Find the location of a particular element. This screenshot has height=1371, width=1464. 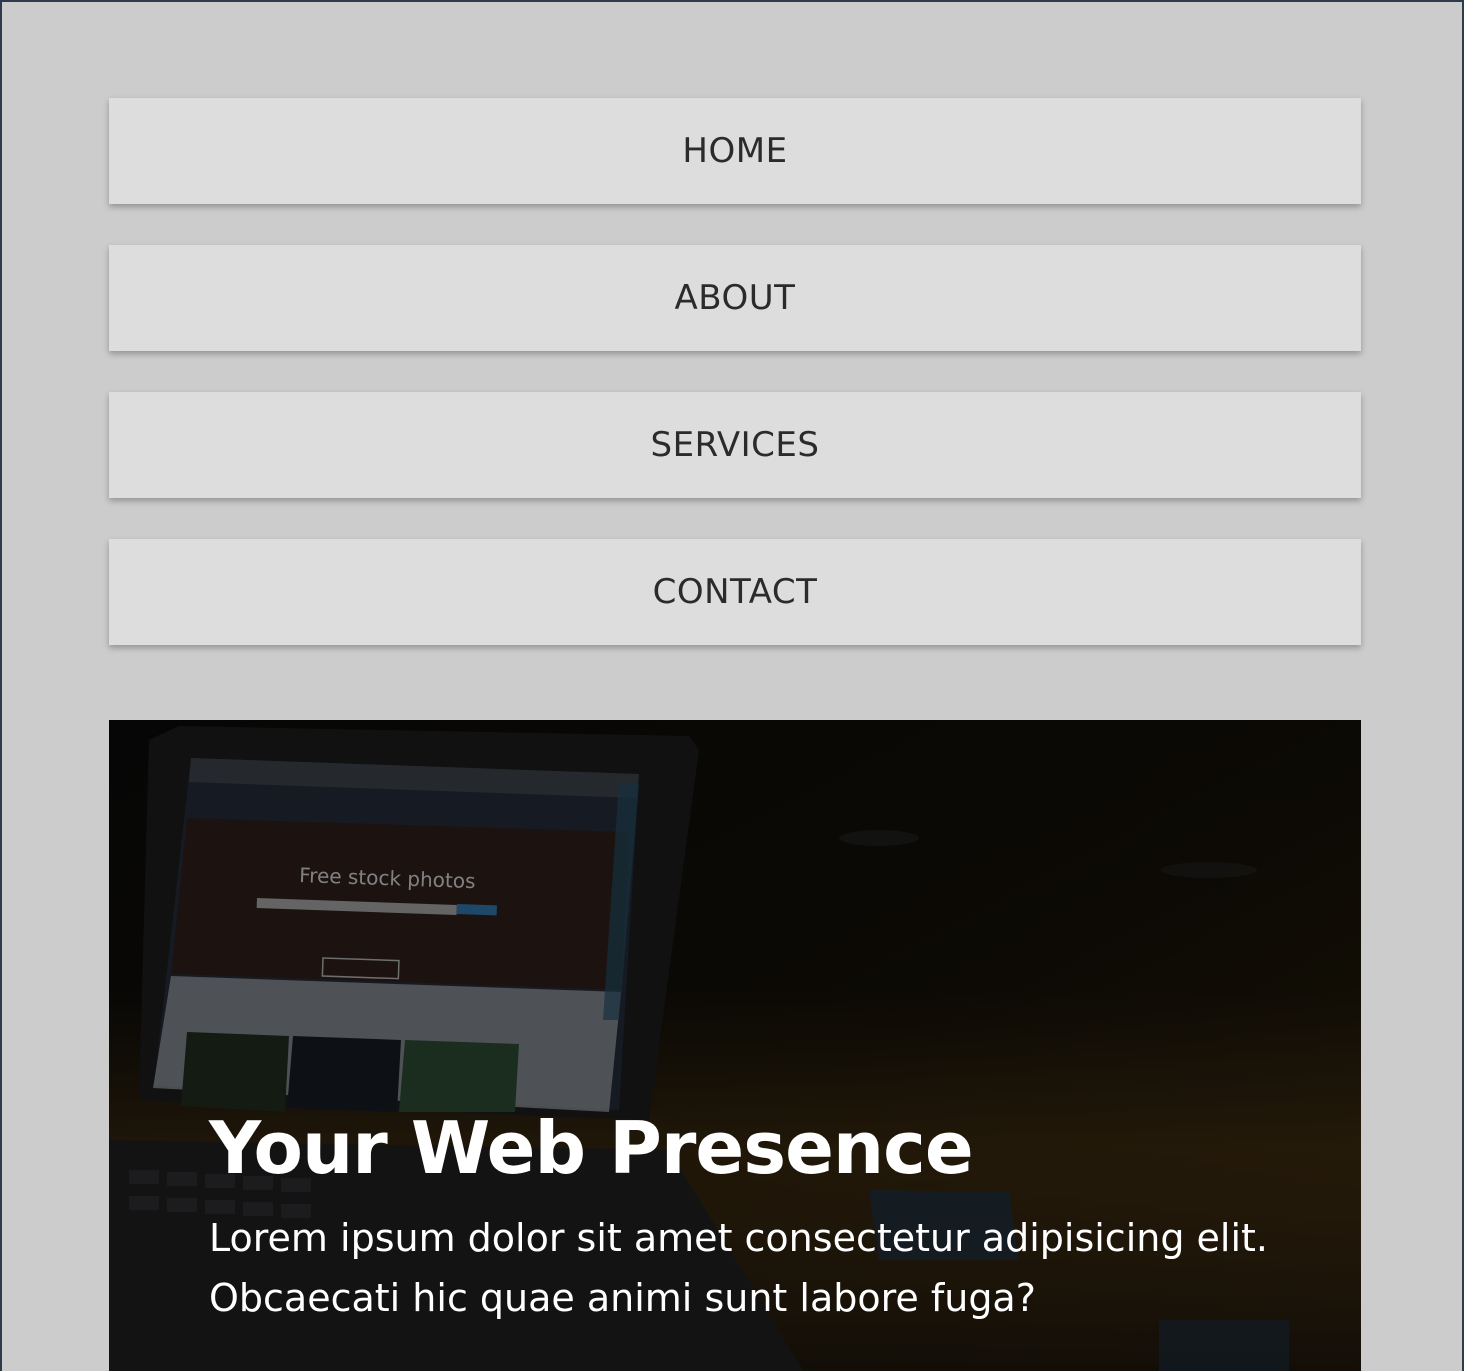

nav-item-label: HOME is located at coordinates (735, 151).